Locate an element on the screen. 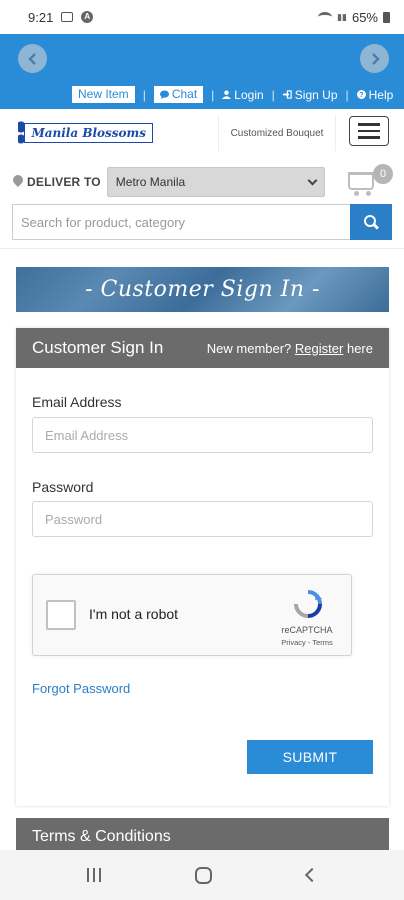  chevron-right-icon is located at coordinates (375, 58).